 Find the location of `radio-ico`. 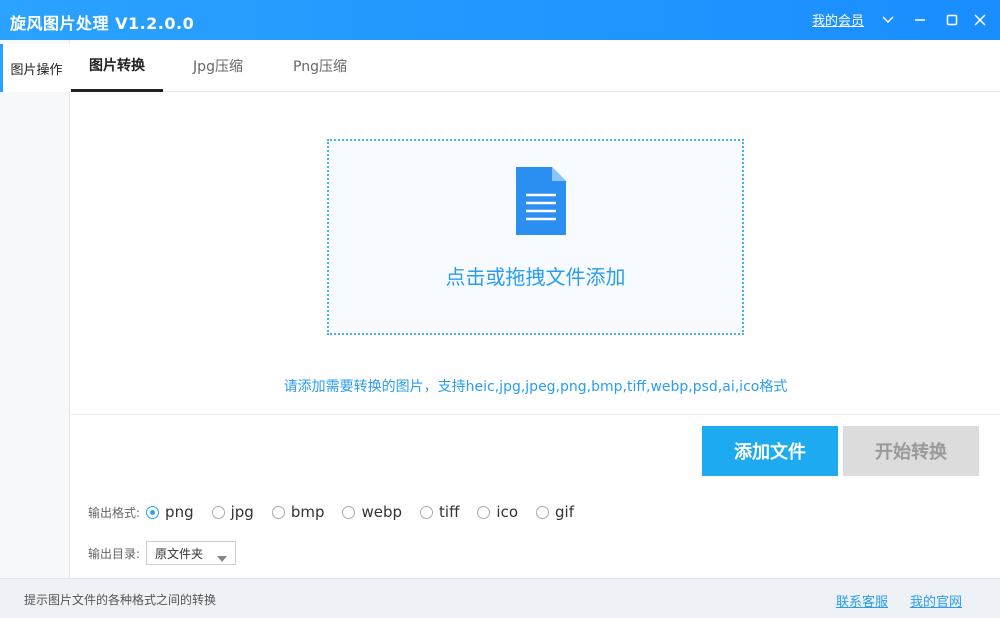

radio-ico is located at coordinates (484, 512).